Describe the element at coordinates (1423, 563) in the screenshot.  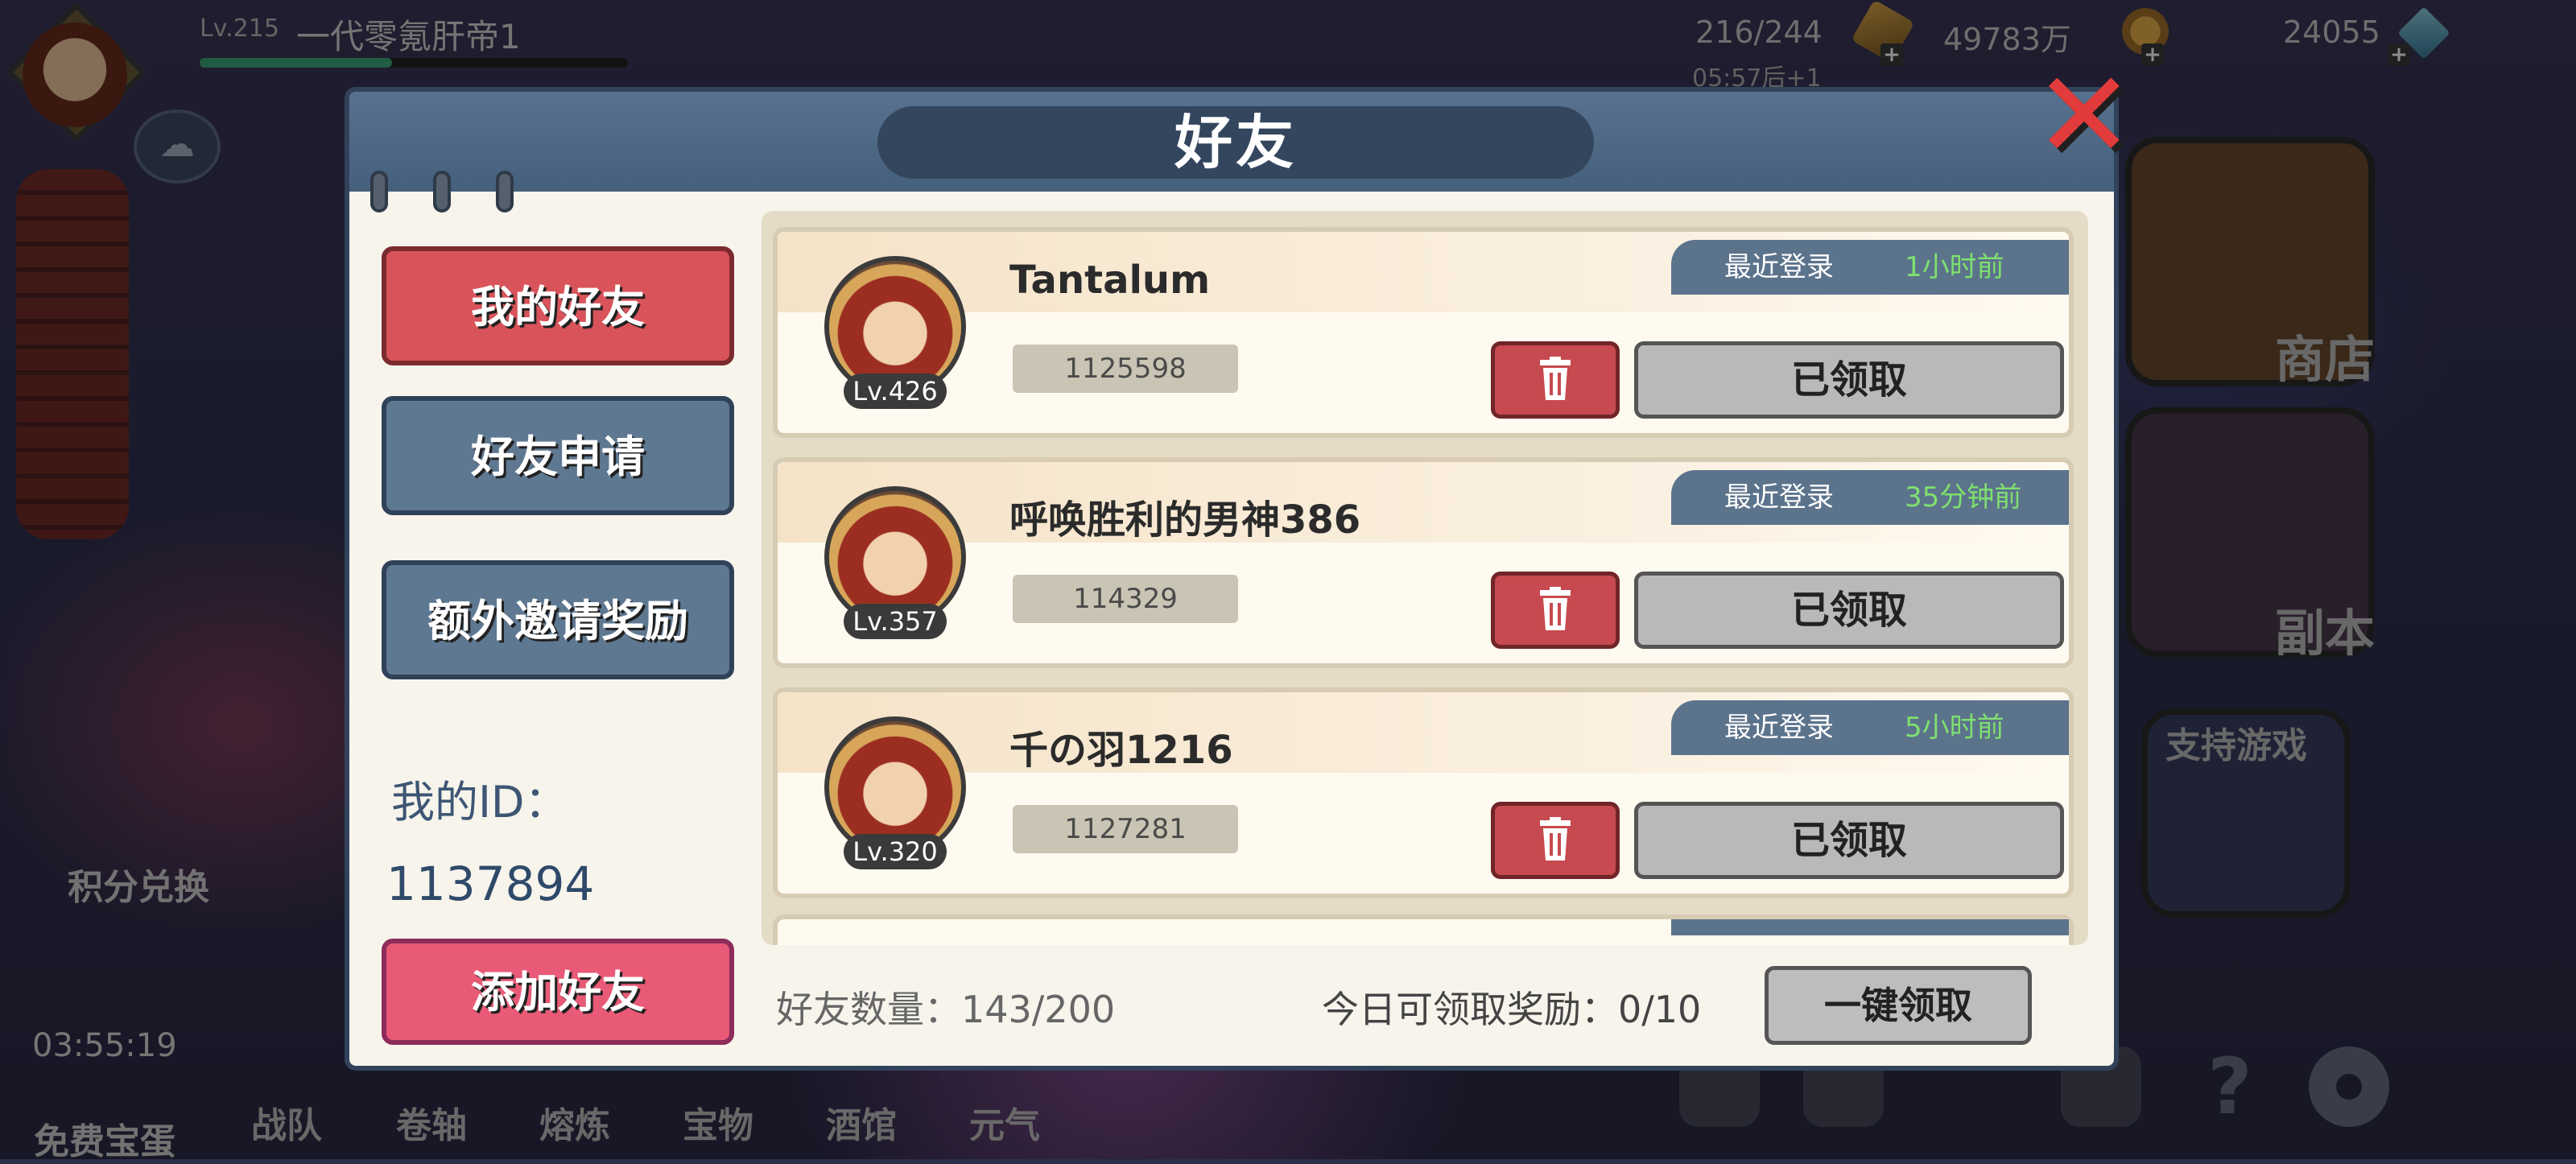
I see `list-item: Lv.357 呼唤胜利的男神386 114329 最近登录 35分钟前 已领取` at that location.